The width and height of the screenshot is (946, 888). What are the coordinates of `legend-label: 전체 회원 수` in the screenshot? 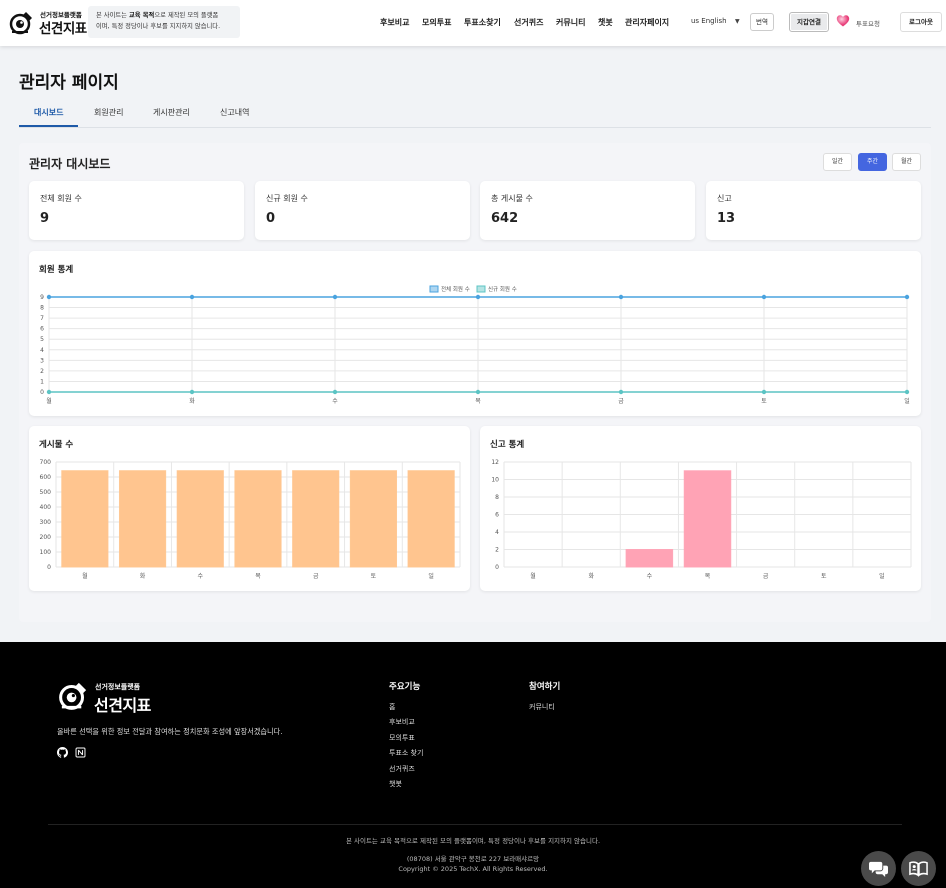 It's located at (455, 289).